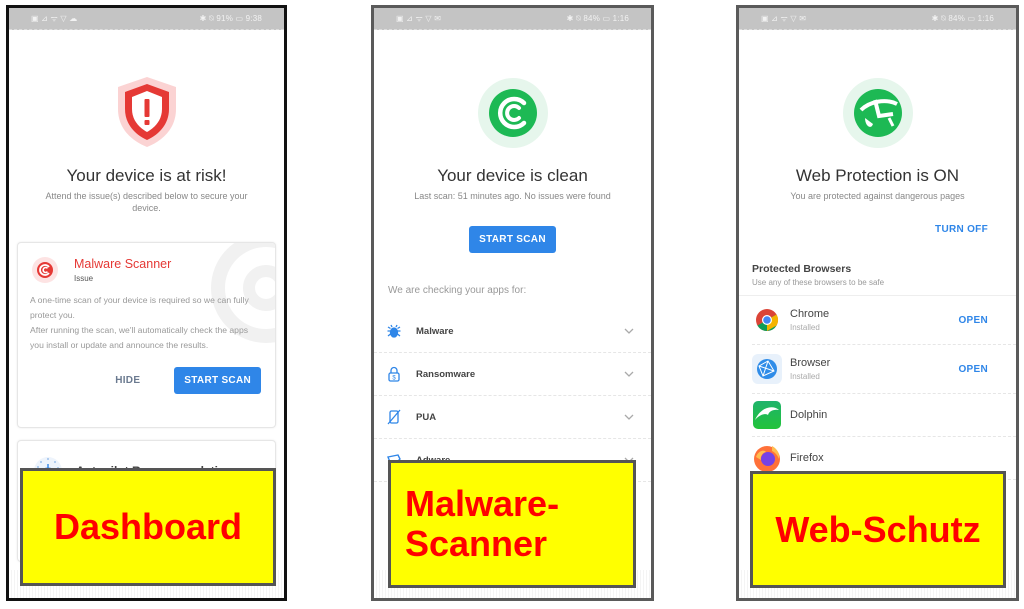 This screenshot has height=609, width=1024. What do you see at coordinates (512, 331) in the screenshot?
I see `threat-item-malware: Malware` at bounding box center [512, 331].